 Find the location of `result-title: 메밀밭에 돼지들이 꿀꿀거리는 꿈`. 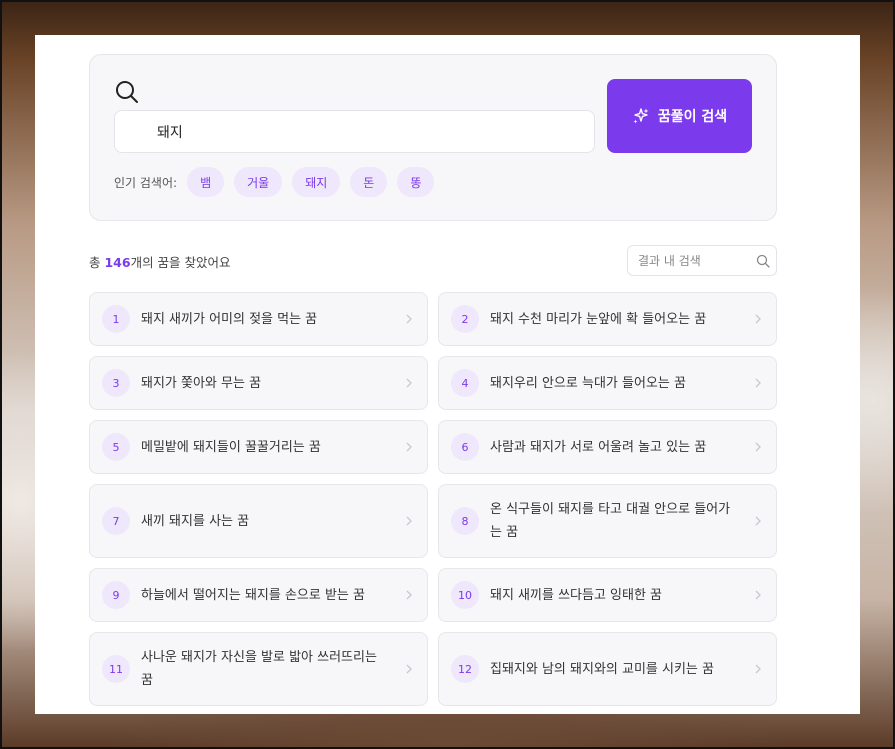

result-title: 메밀밭에 돼지들이 꿀꿀거리는 꿈 is located at coordinates (231, 447).